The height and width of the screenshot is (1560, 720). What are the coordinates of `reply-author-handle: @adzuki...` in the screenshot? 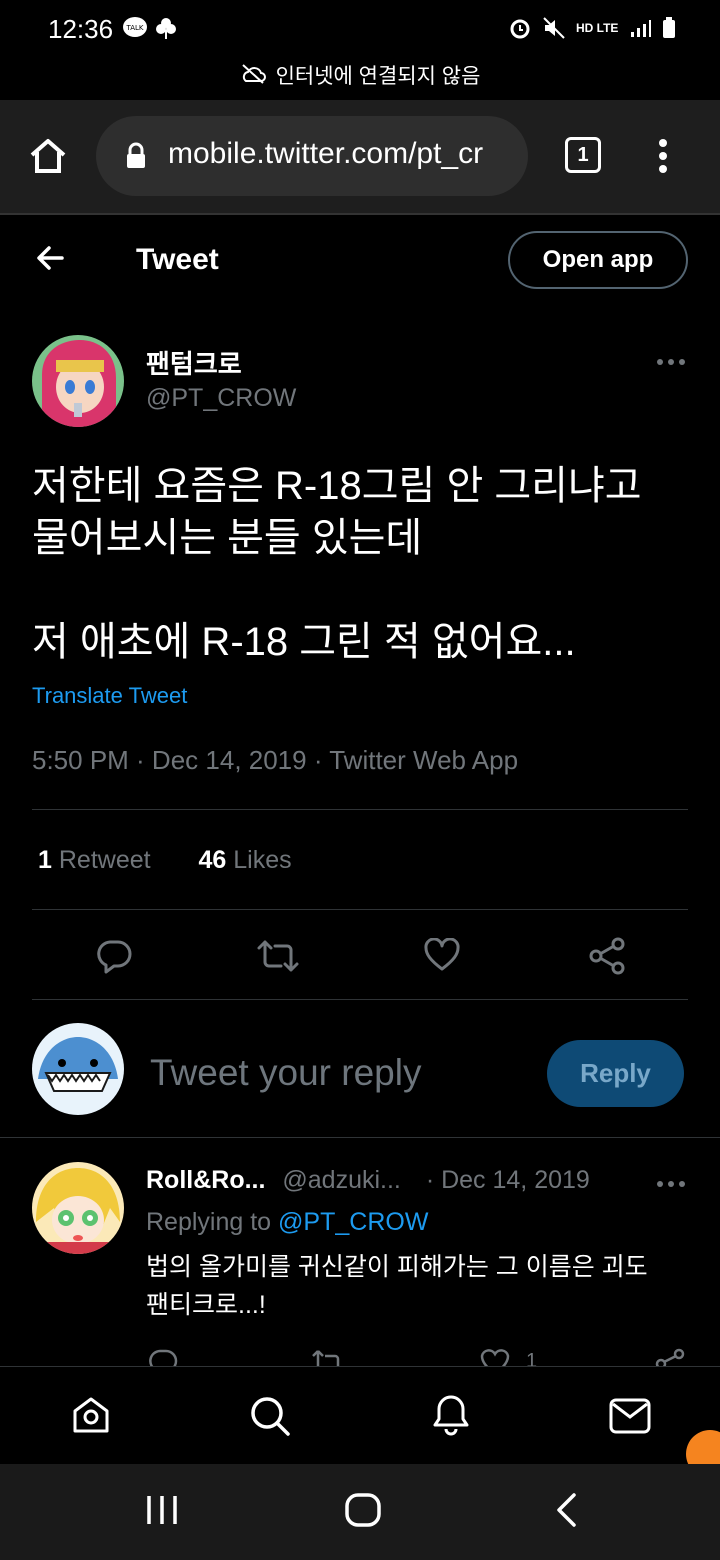 It's located at (341, 1180).